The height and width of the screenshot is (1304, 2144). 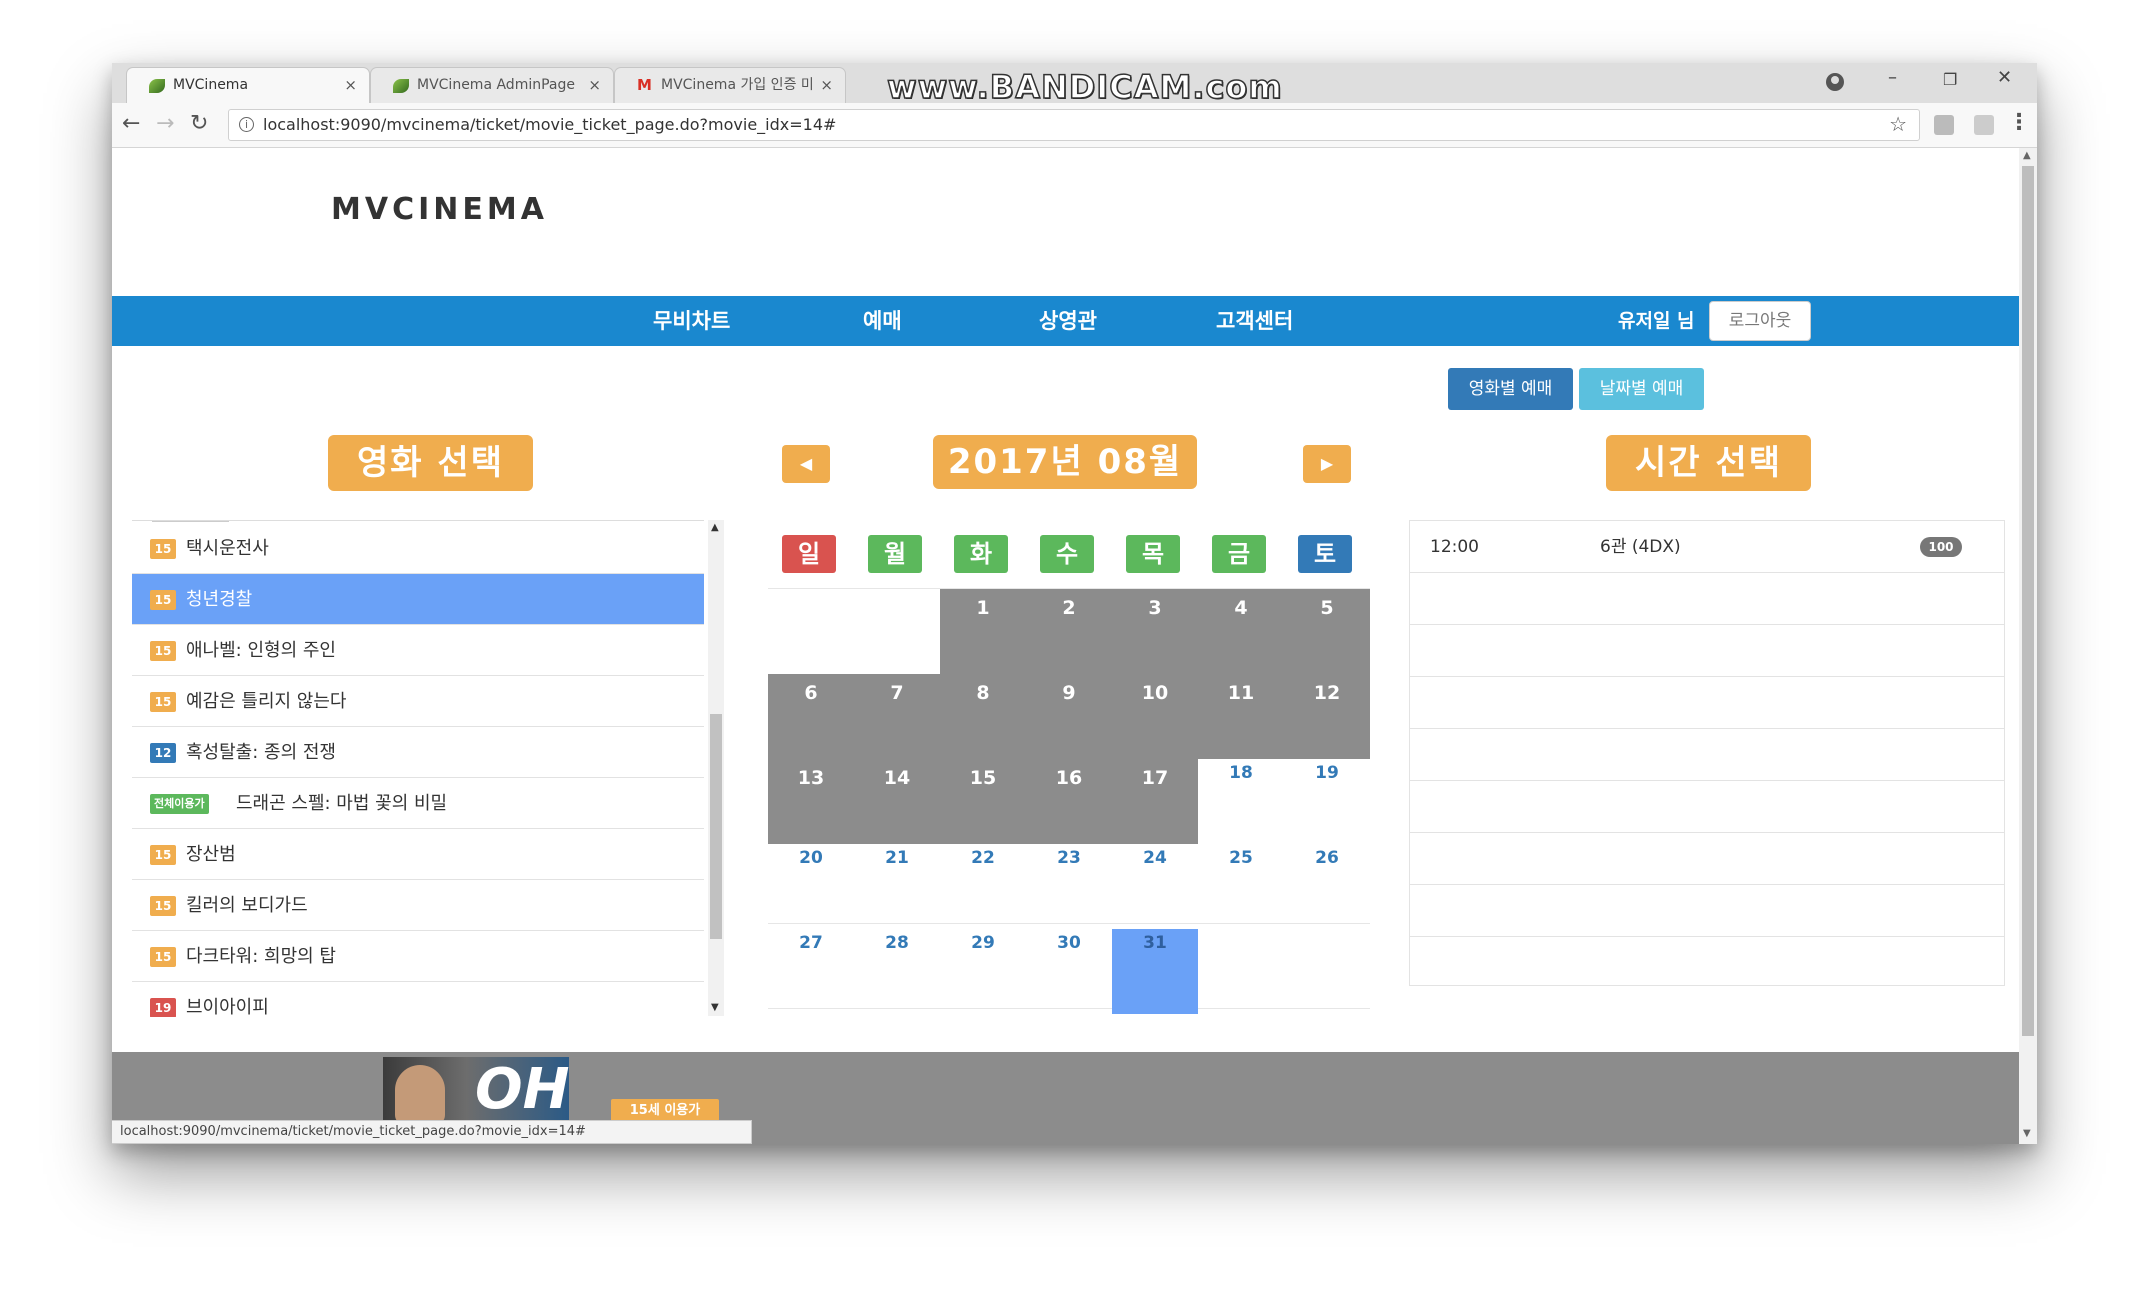 What do you see at coordinates (418, 905) in the screenshot?
I see `movie-item: 15 킬러의 보디가드` at bounding box center [418, 905].